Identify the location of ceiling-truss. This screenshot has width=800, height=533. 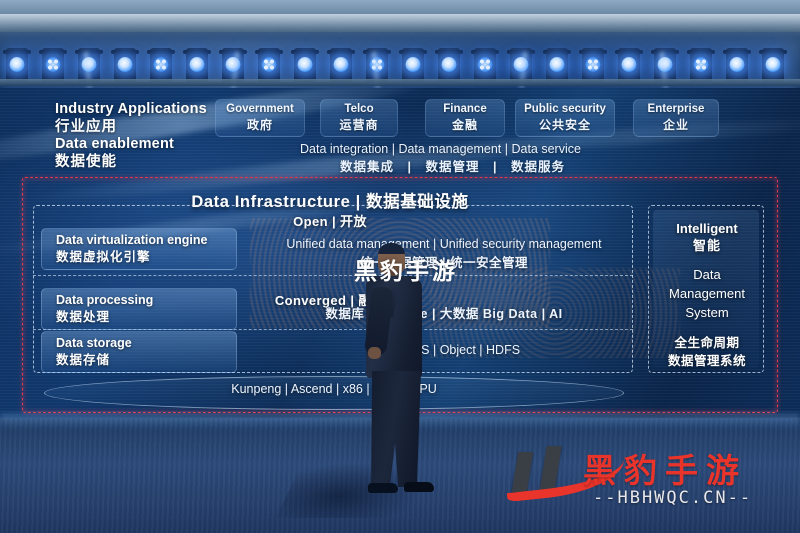
(400, 23).